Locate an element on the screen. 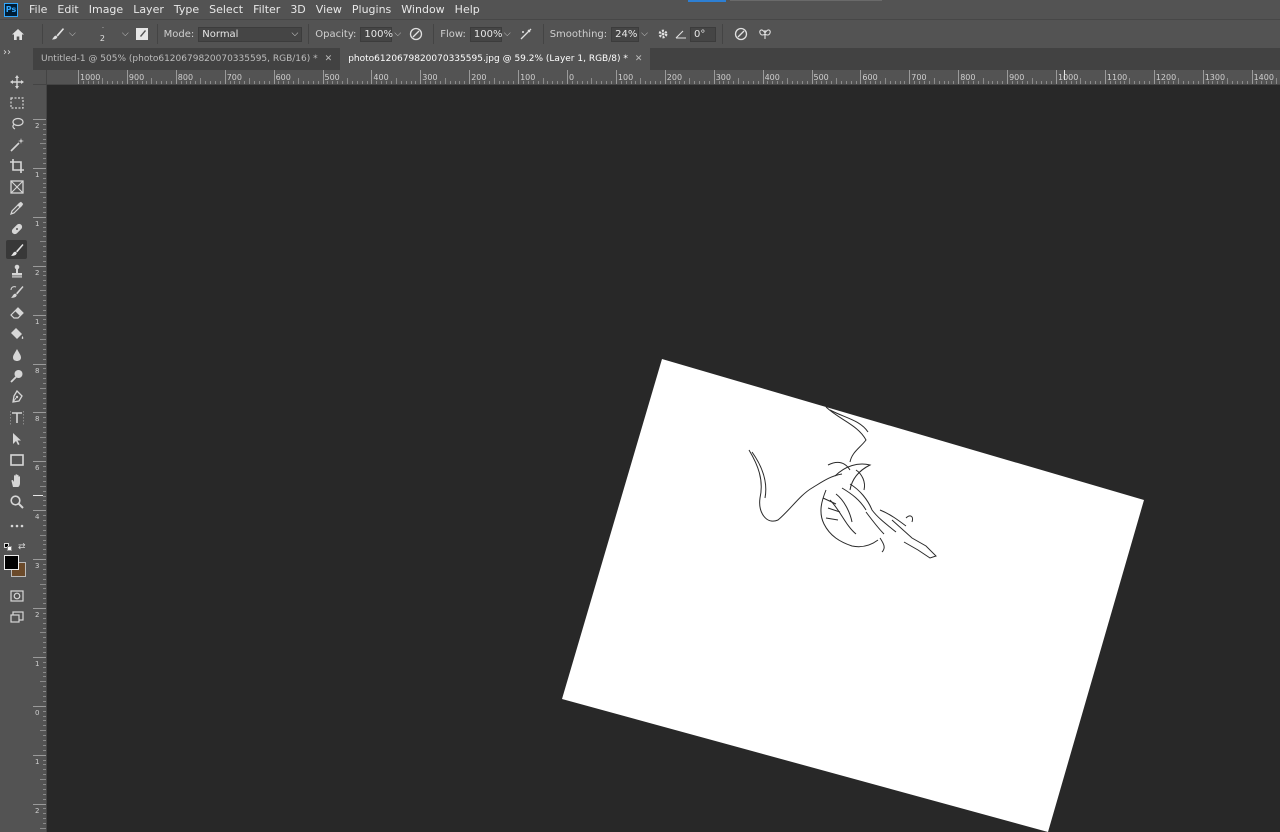 The height and width of the screenshot is (832, 1280). menu-plugins: Plugins is located at coordinates (371, 9).